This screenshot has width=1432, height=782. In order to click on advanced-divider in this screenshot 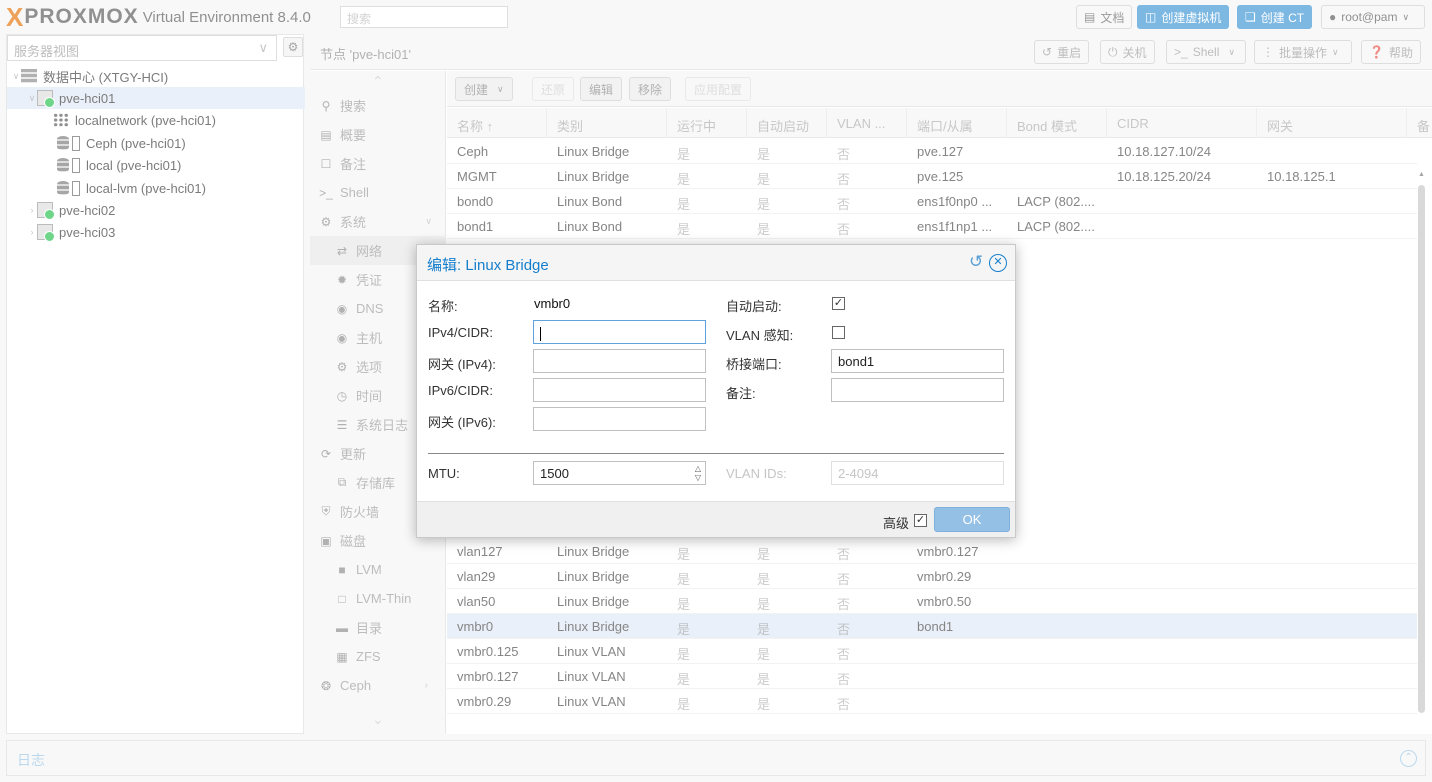, I will do `click(716, 453)`.